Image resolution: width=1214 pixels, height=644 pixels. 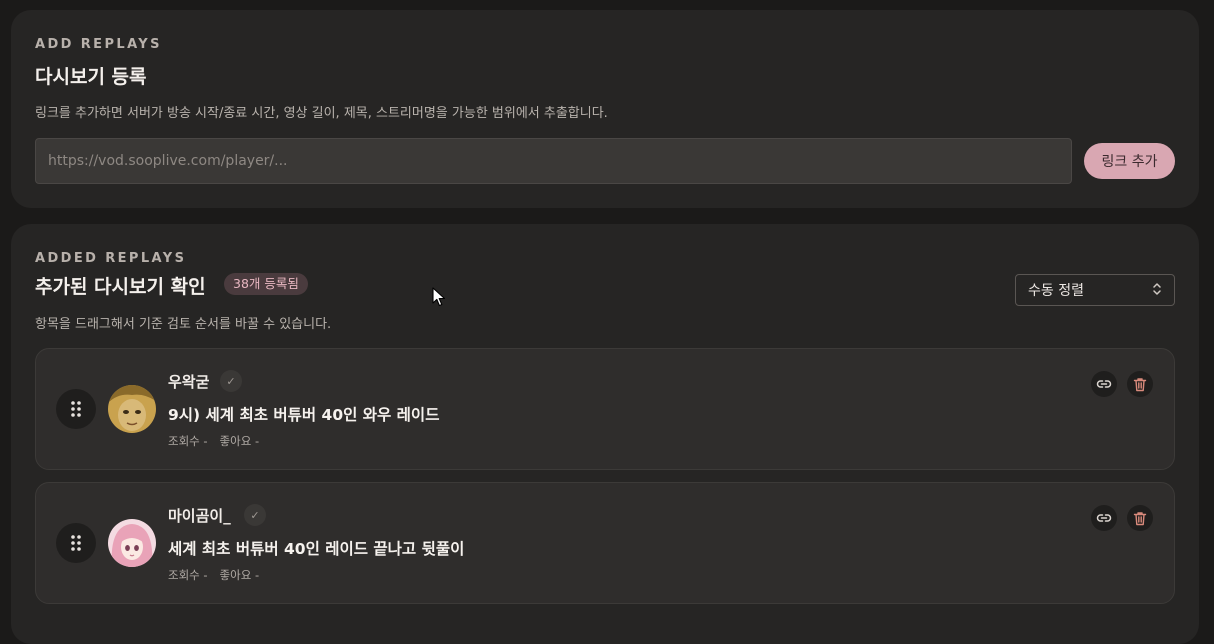 What do you see at coordinates (1157, 290) in the screenshot?
I see `chevron-up-down-icon` at bounding box center [1157, 290].